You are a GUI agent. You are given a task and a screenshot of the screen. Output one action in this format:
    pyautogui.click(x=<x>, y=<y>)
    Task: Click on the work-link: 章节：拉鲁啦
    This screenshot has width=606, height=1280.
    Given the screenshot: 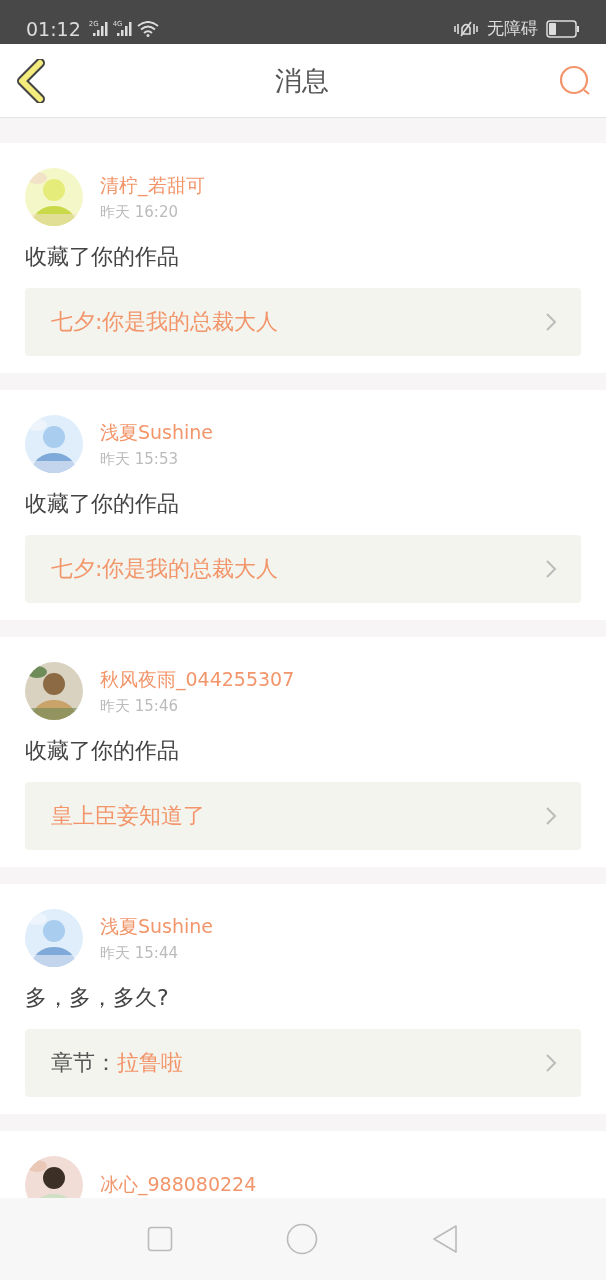 What is the action you would take?
    pyautogui.click(x=303, y=1063)
    